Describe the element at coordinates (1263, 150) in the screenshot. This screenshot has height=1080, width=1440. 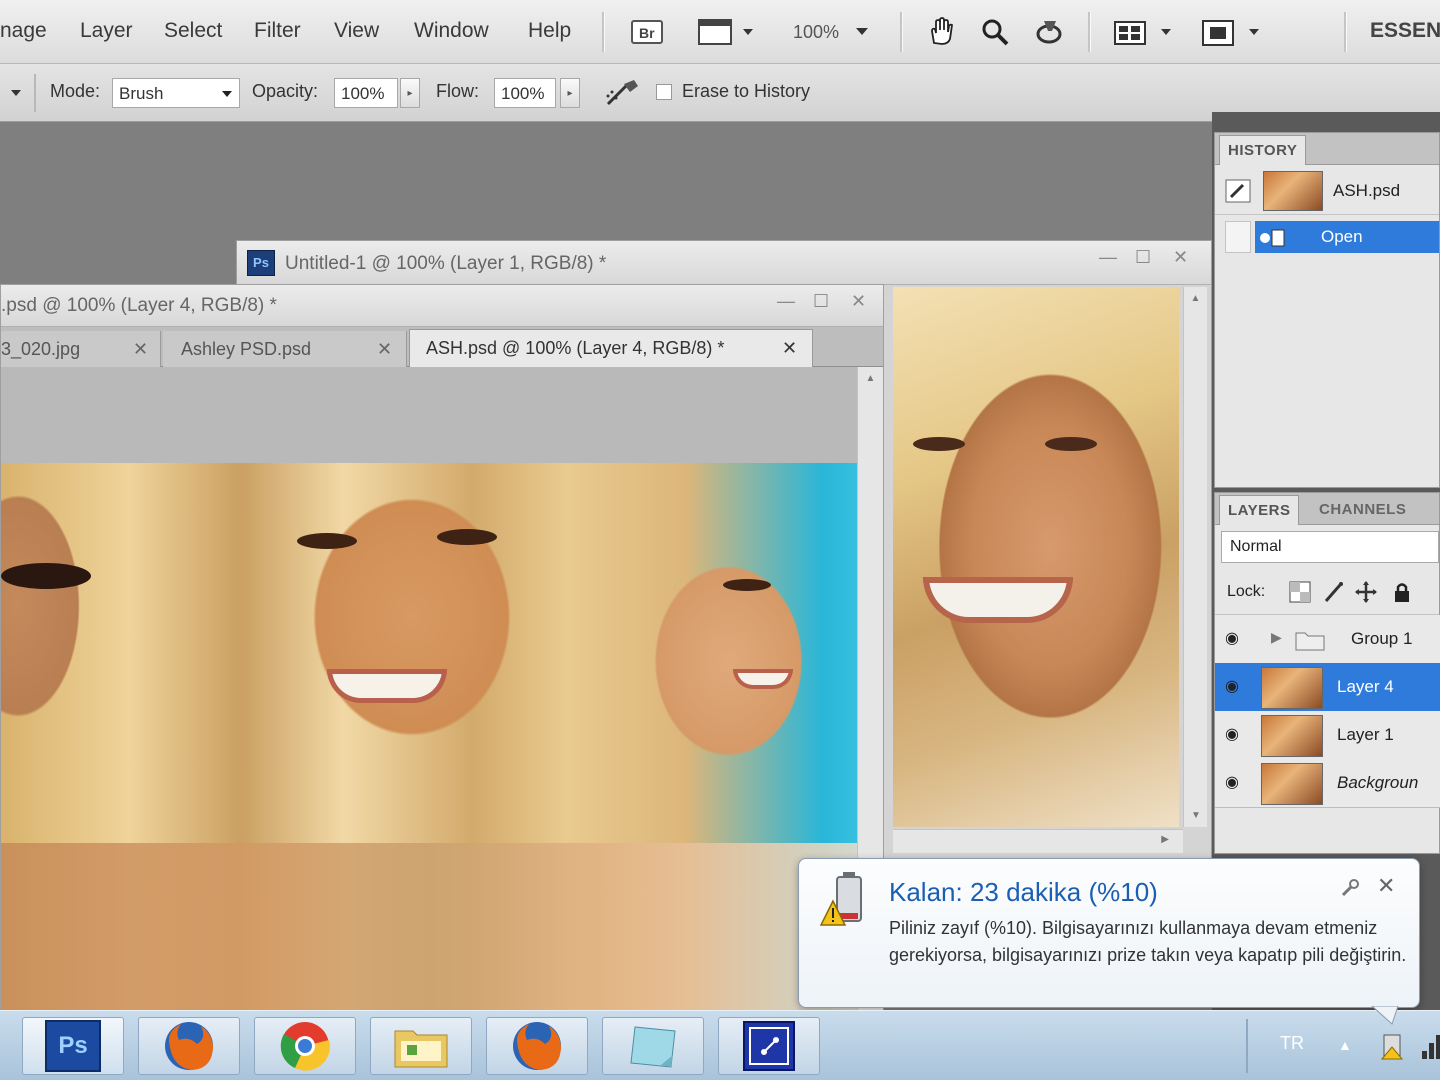
I see `tab-history: HISTORY` at that location.